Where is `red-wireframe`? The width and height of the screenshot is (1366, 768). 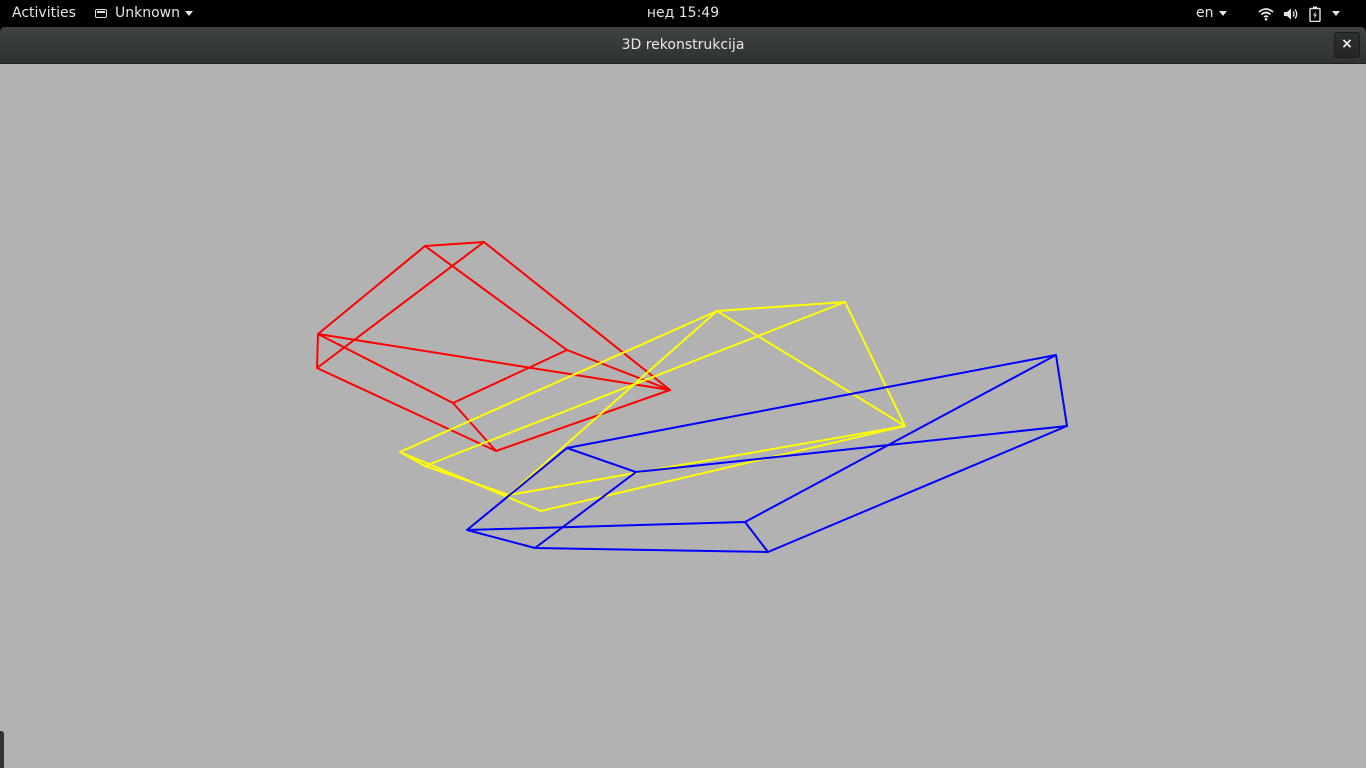
red-wireframe is located at coordinates (493, 346).